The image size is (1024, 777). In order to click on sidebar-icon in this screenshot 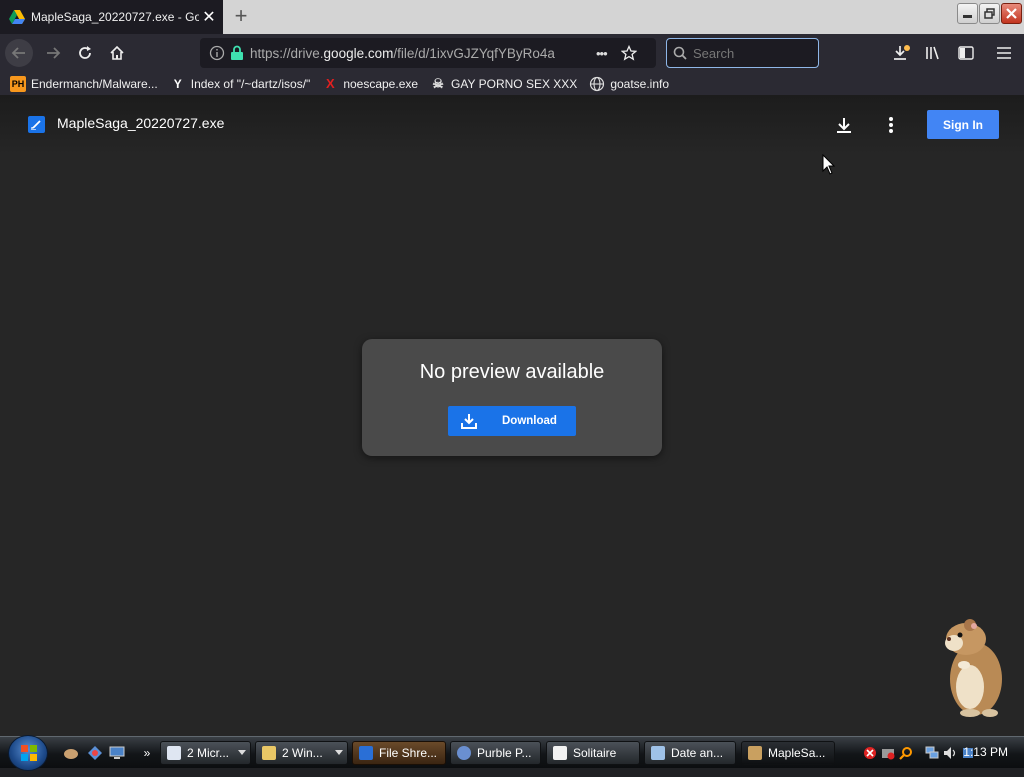, I will do `click(966, 53)`.